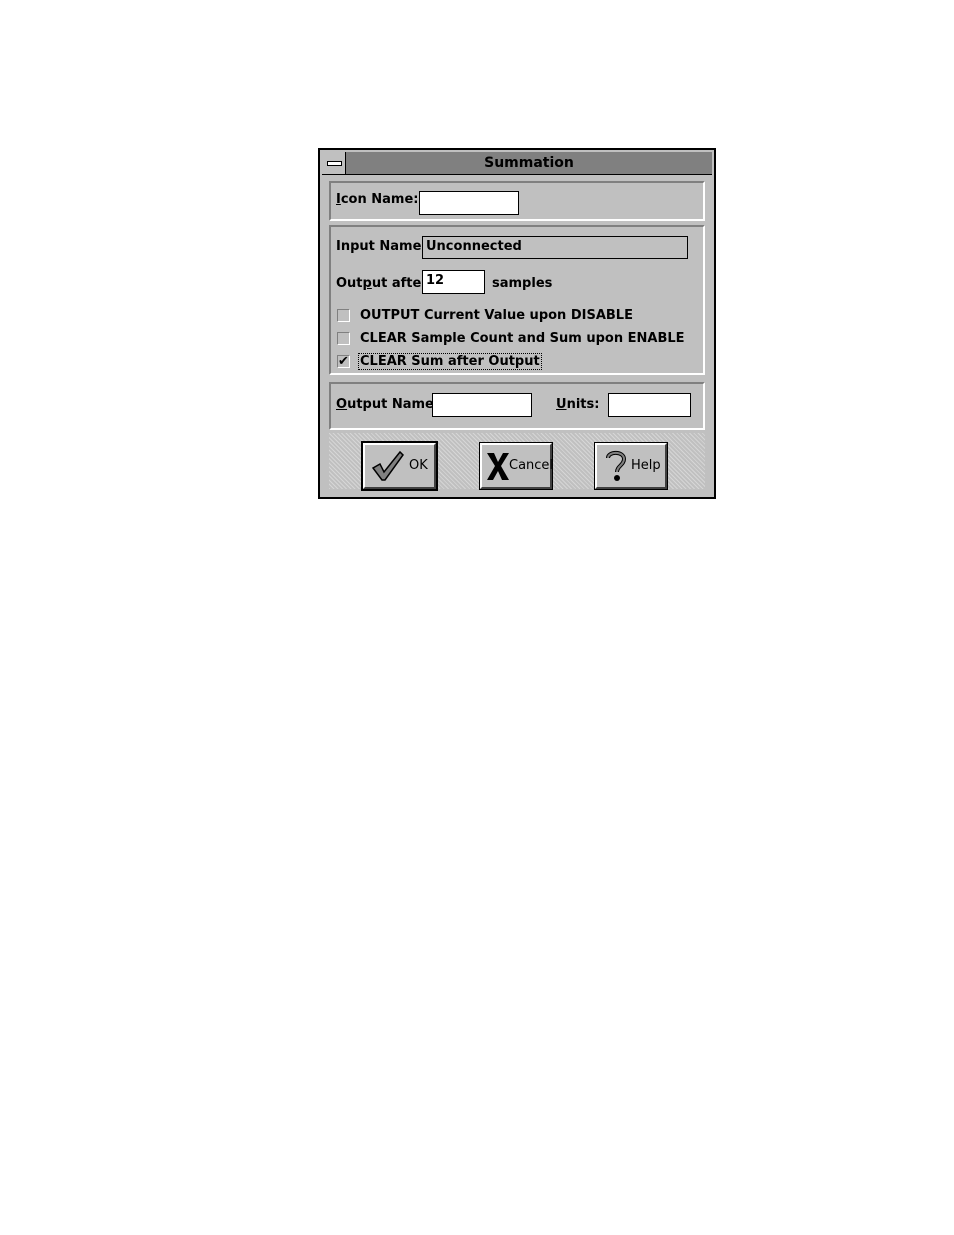  What do you see at coordinates (529, 163) in the screenshot?
I see `dialog-title: Summation` at bounding box center [529, 163].